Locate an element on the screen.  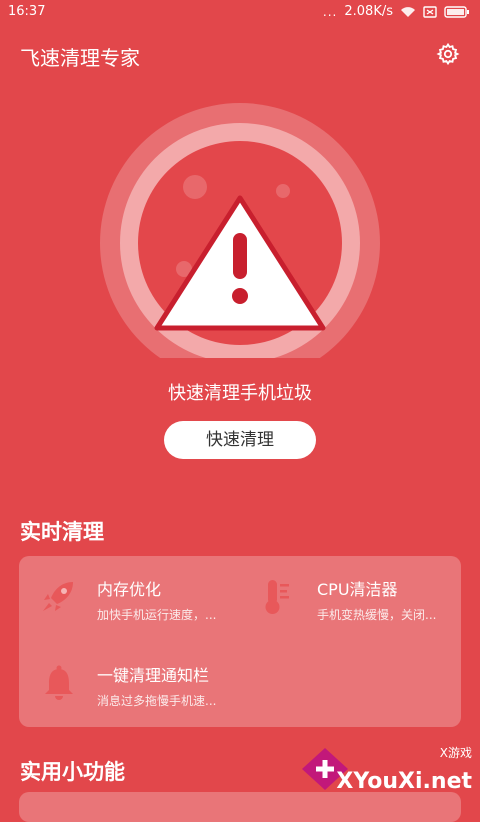
wifi-icon is located at coordinates (408, 12).